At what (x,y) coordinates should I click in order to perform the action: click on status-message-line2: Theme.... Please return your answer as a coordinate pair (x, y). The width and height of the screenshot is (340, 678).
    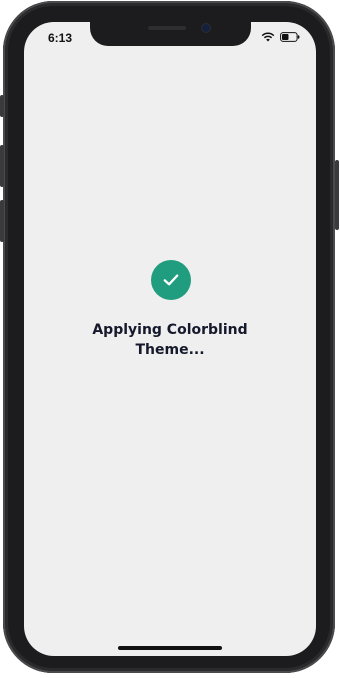
    Looking at the image, I should click on (170, 350).